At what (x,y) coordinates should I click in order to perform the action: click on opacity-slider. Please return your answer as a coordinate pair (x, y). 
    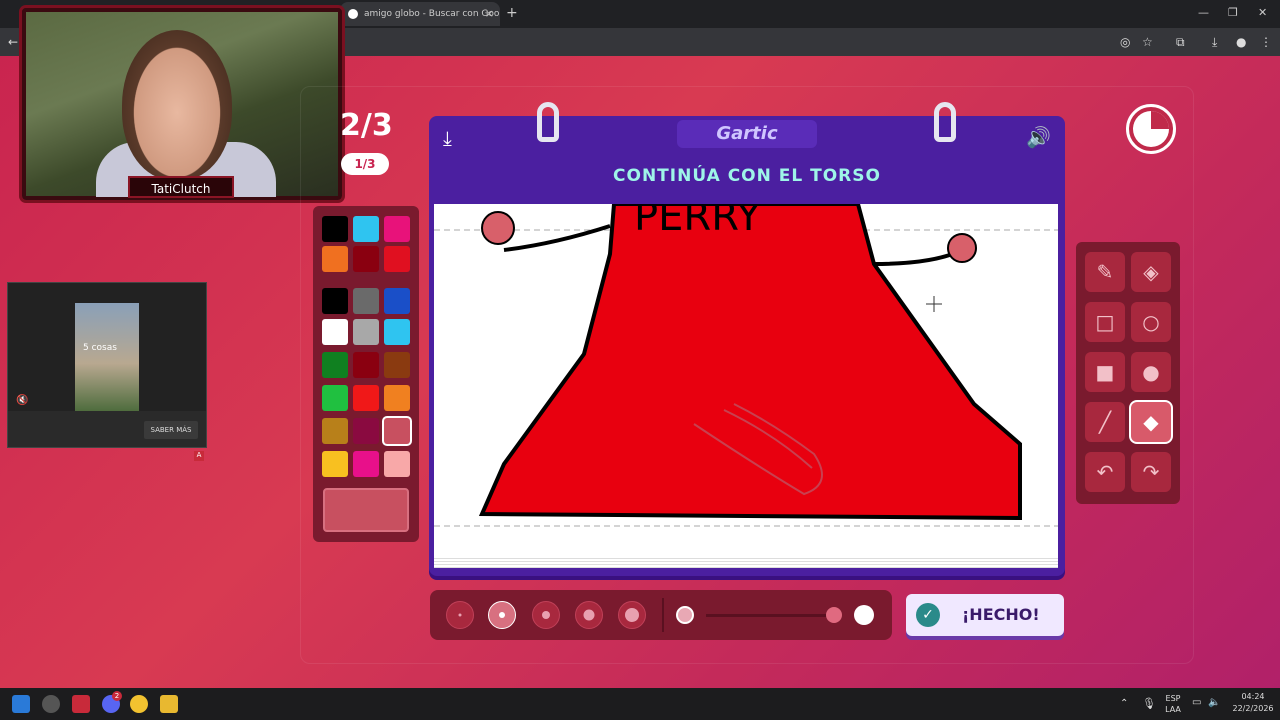
    Looking at the image, I should click on (772, 615).